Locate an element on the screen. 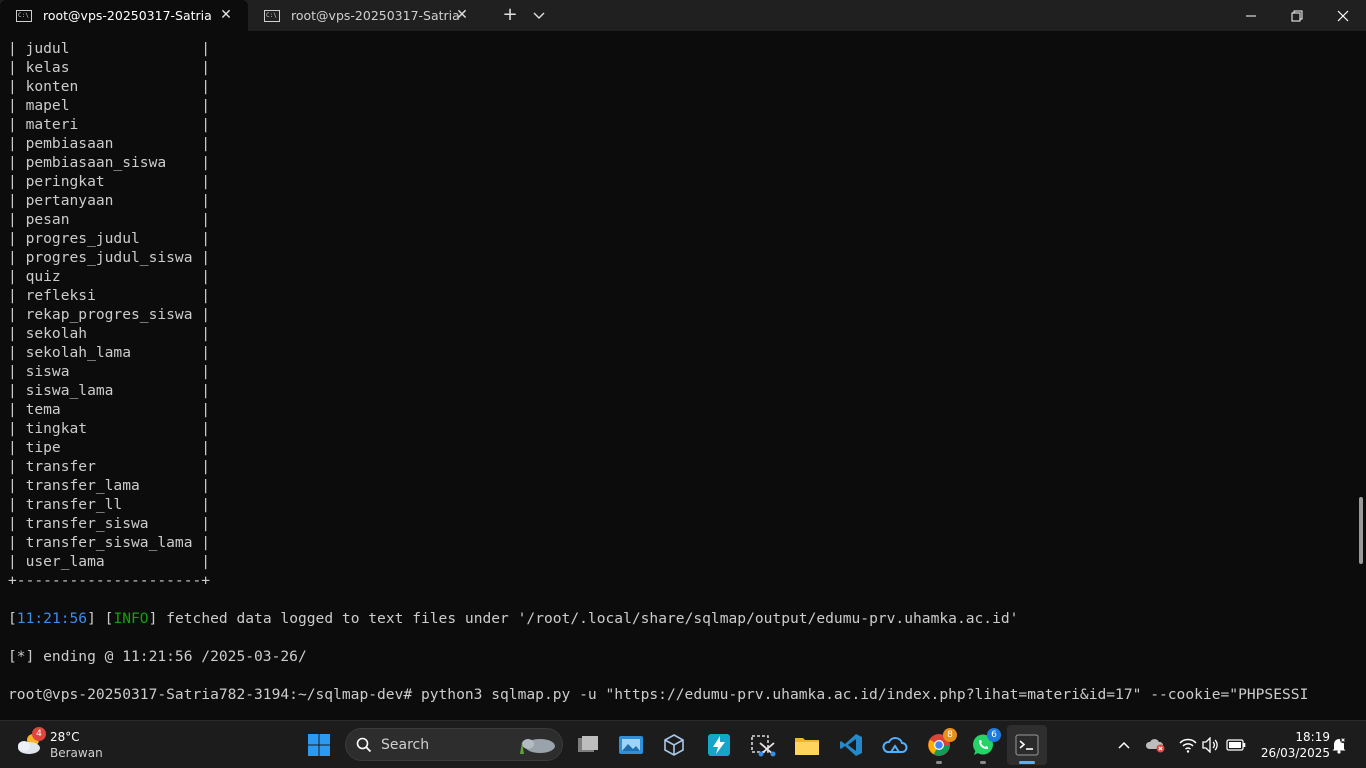 The height and width of the screenshot is (768, 1366). new-tab-button: + is located at coordinates (510, 15).